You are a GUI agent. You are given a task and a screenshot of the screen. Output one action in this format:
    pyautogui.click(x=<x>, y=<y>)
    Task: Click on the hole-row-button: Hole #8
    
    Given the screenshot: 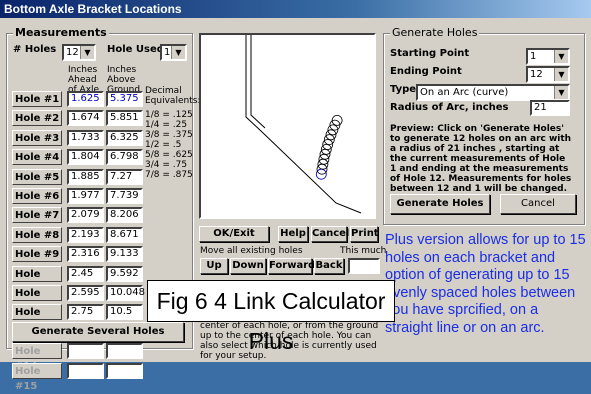 What is the action you would take?
    pyautogui.click(x=37, y=234)
    